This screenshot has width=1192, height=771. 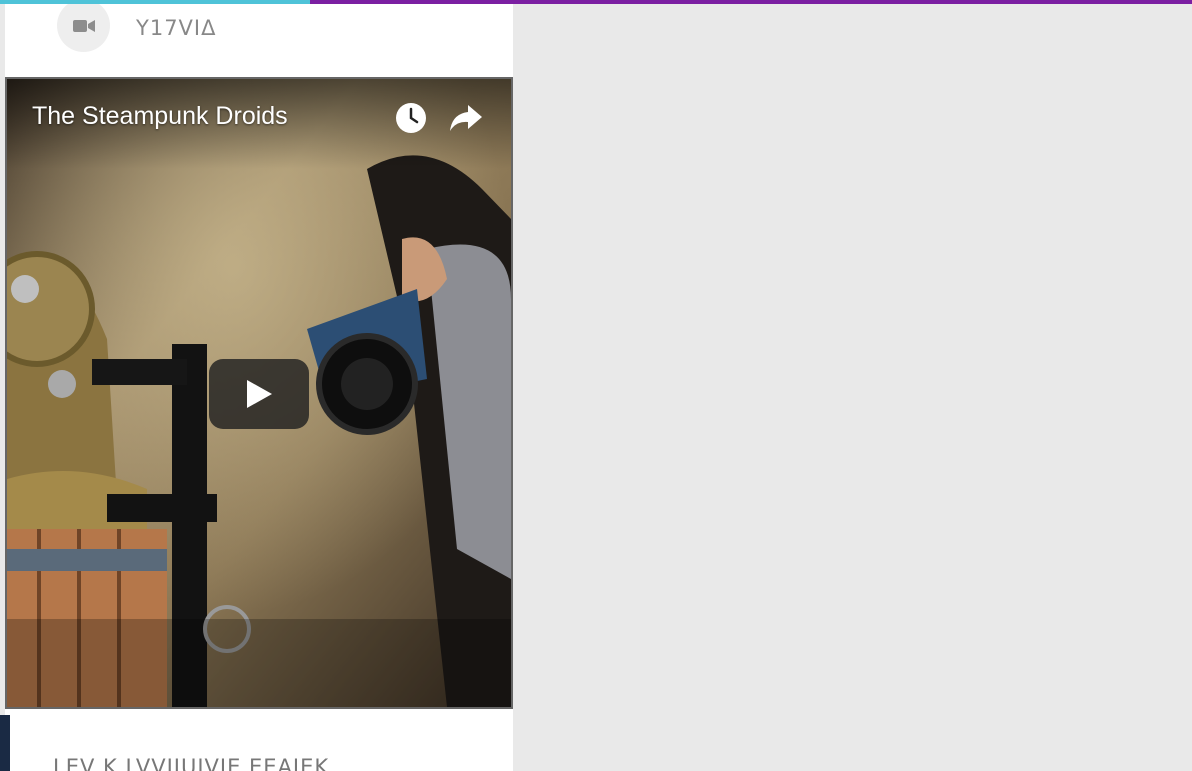 I want to click on watch-later-button, so click(x=411, y=118).